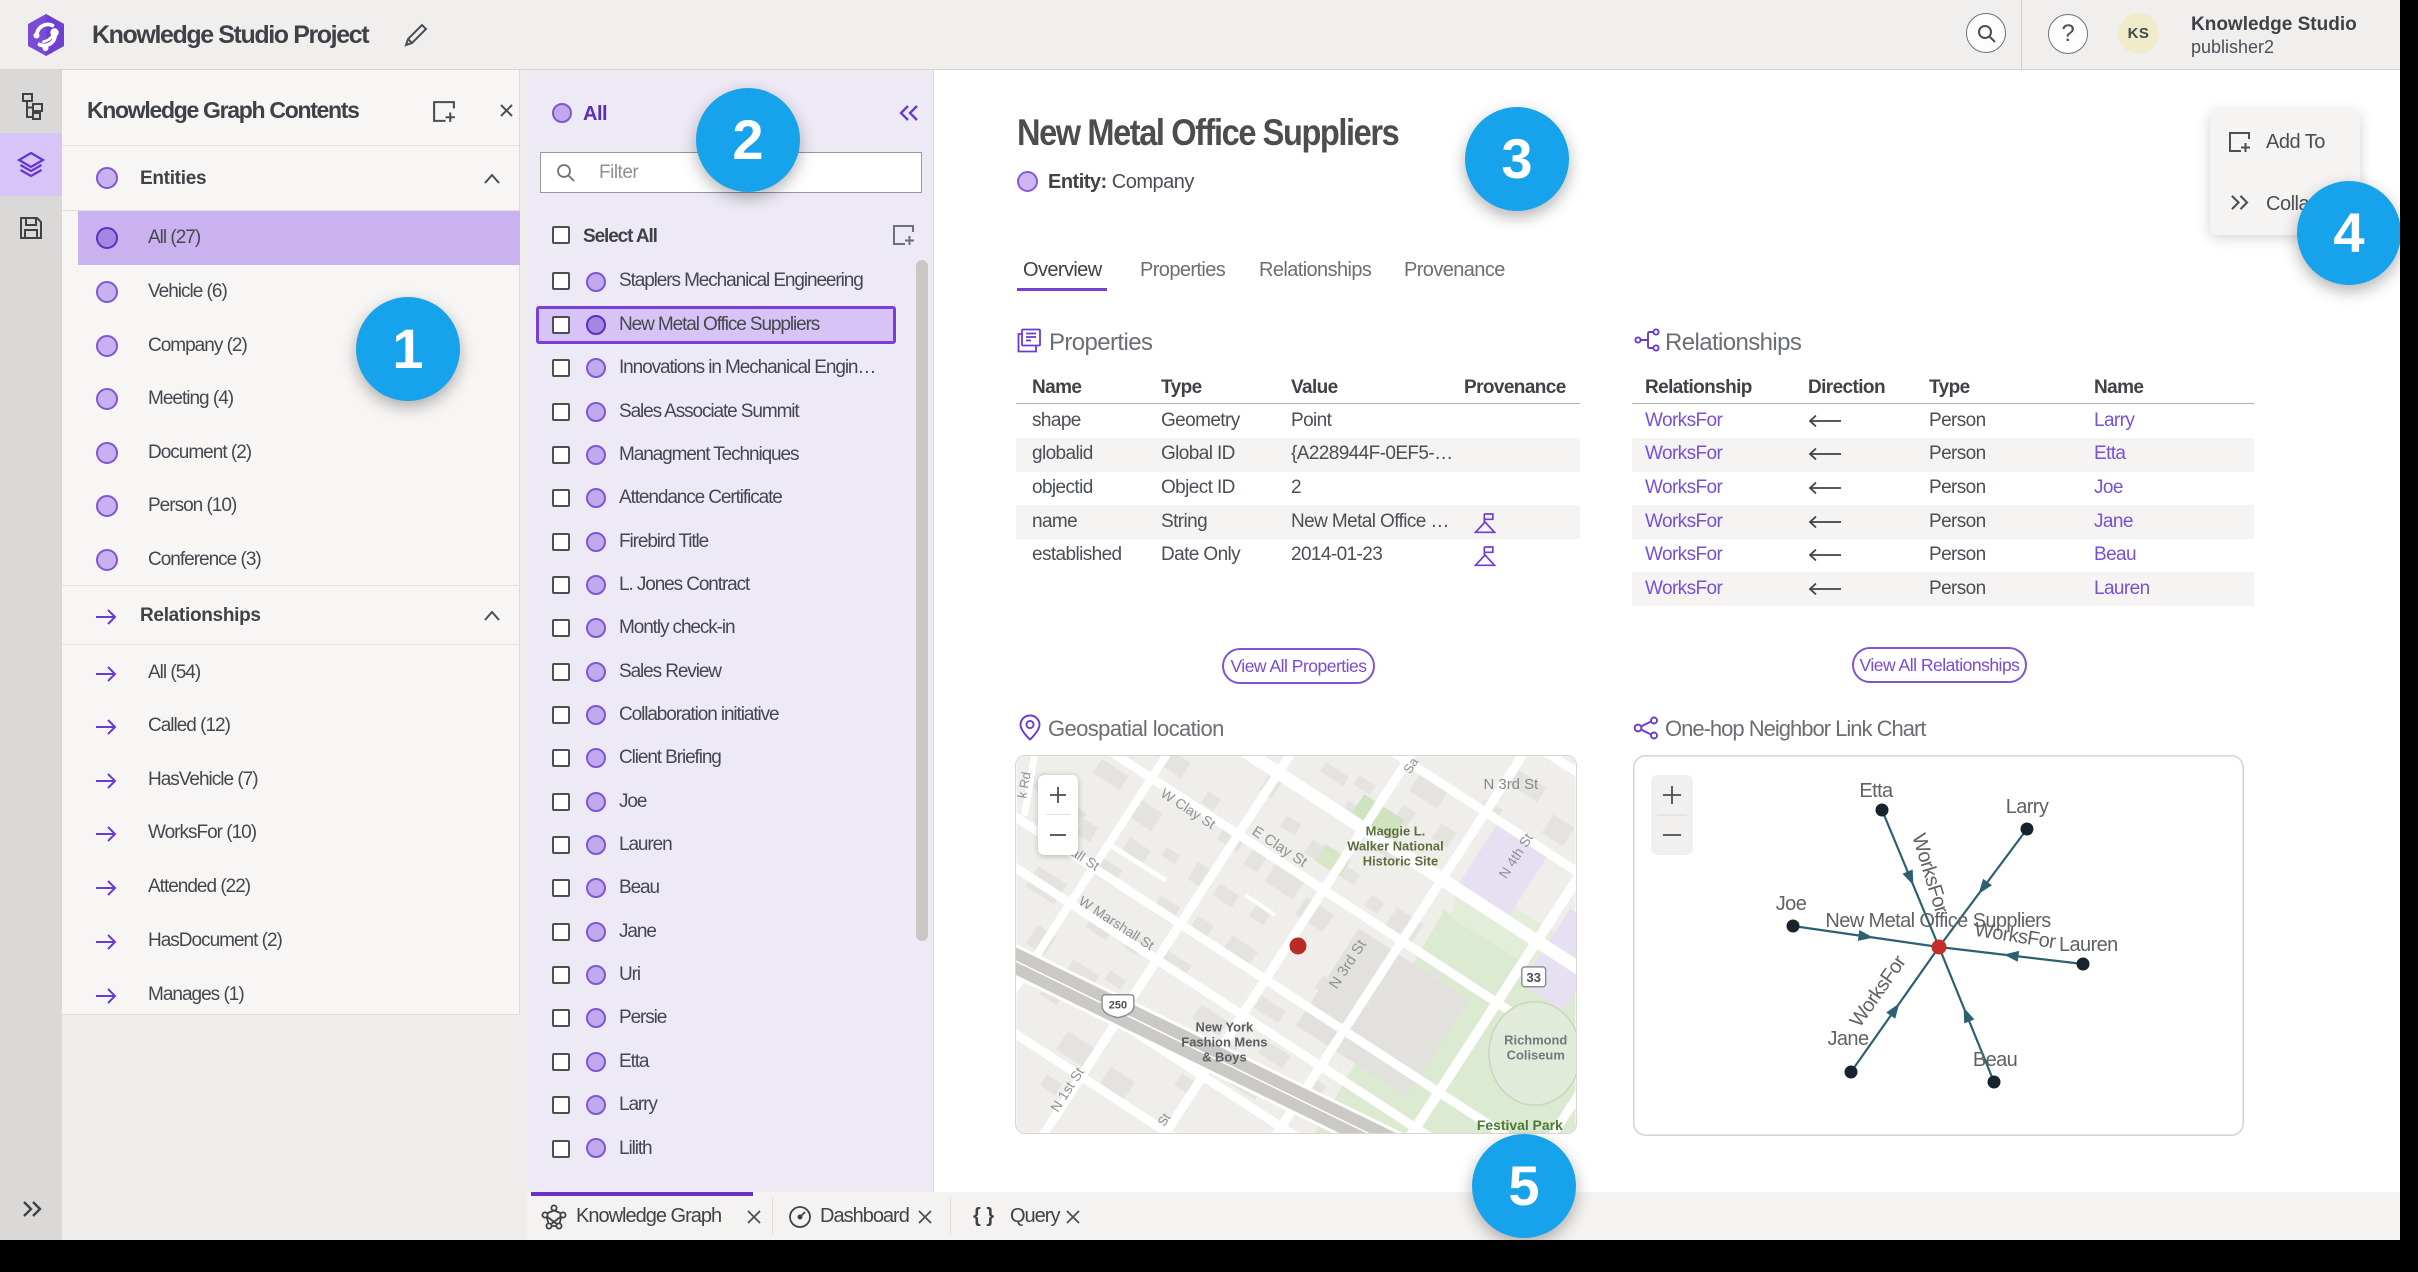 The image size is (2418, 1272). What do you see at coordinates (1520, 1125) in the screenshot?
I see `svg-text: Festival Park` at bounding box center [1520, 1125].